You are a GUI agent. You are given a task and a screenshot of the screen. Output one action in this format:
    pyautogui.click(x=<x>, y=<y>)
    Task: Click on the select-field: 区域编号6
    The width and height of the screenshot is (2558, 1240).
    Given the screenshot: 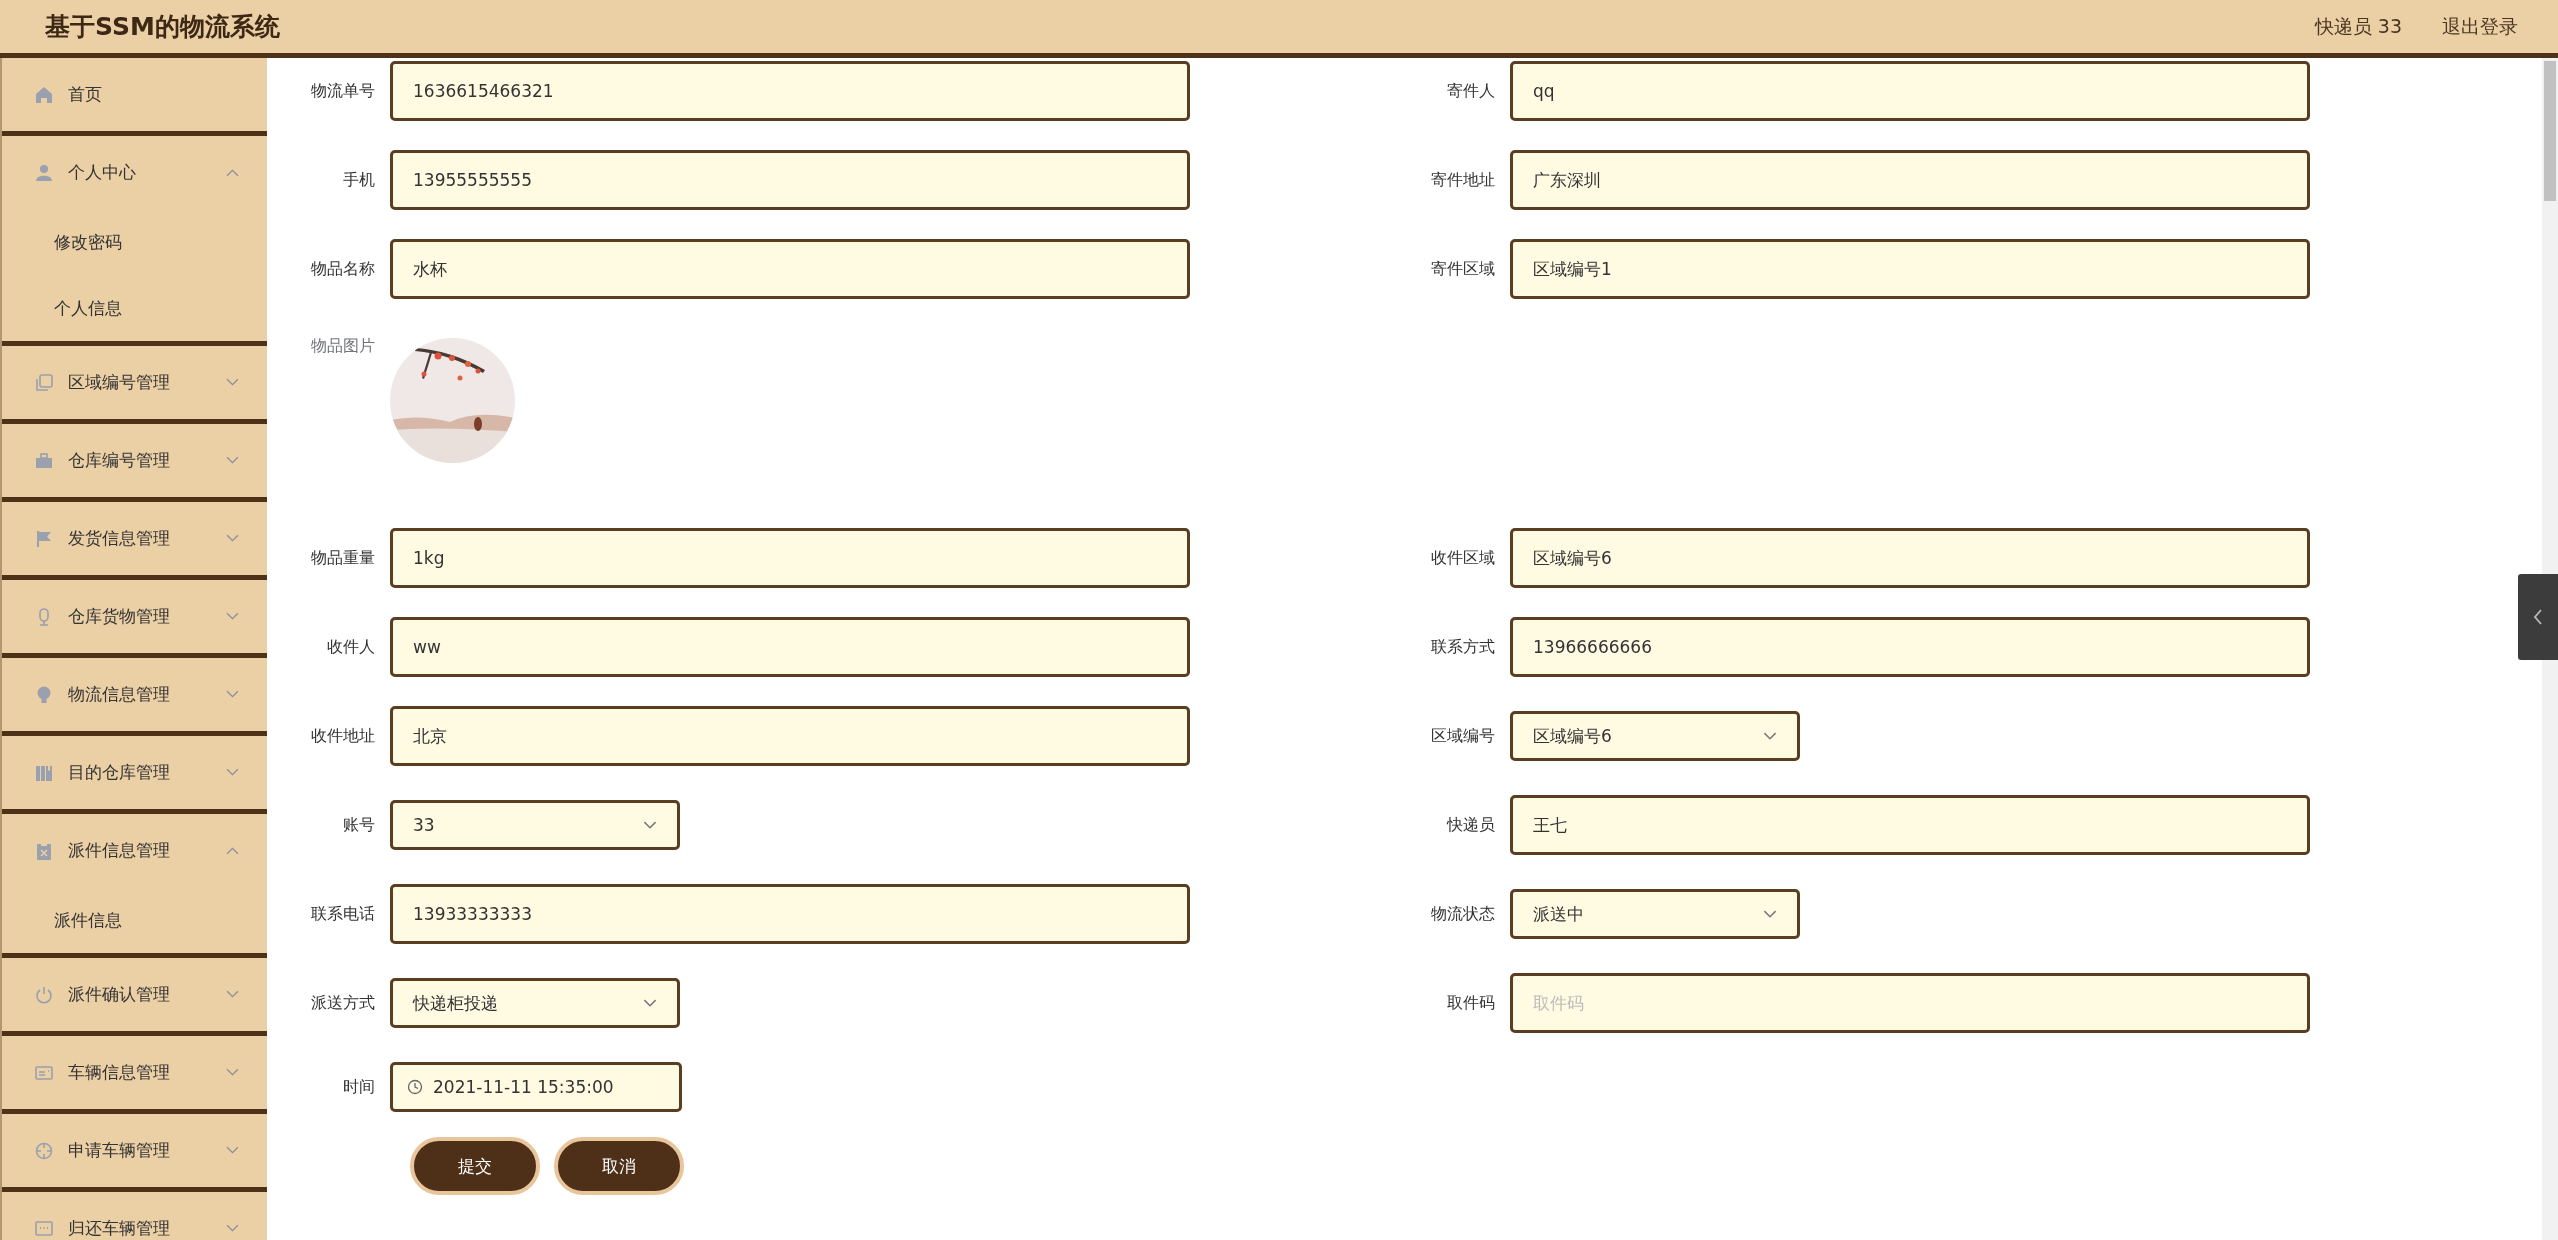 What is the action you would take?
    pyautogui.click(x=1655, y=736)
    